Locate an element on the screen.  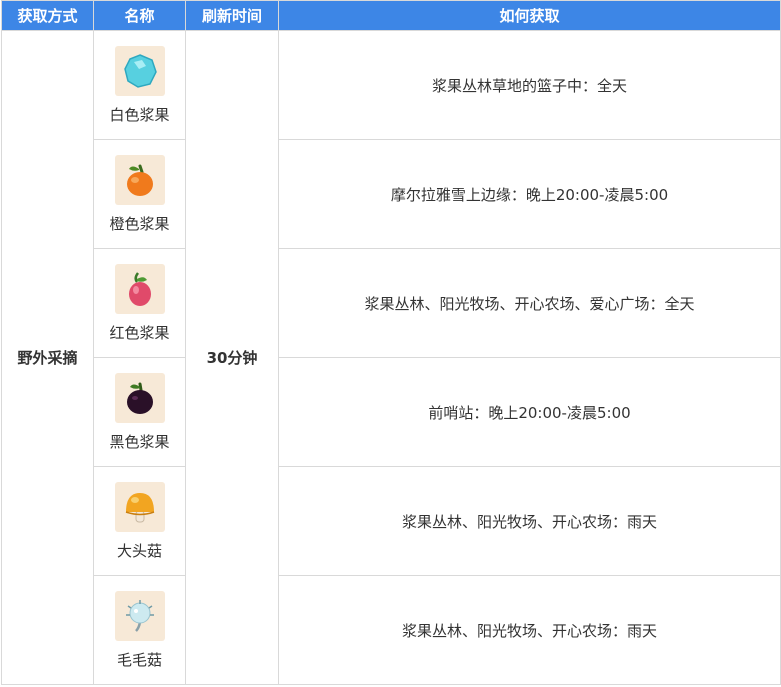
white-berry-icon is located at coordinates (139, 70).